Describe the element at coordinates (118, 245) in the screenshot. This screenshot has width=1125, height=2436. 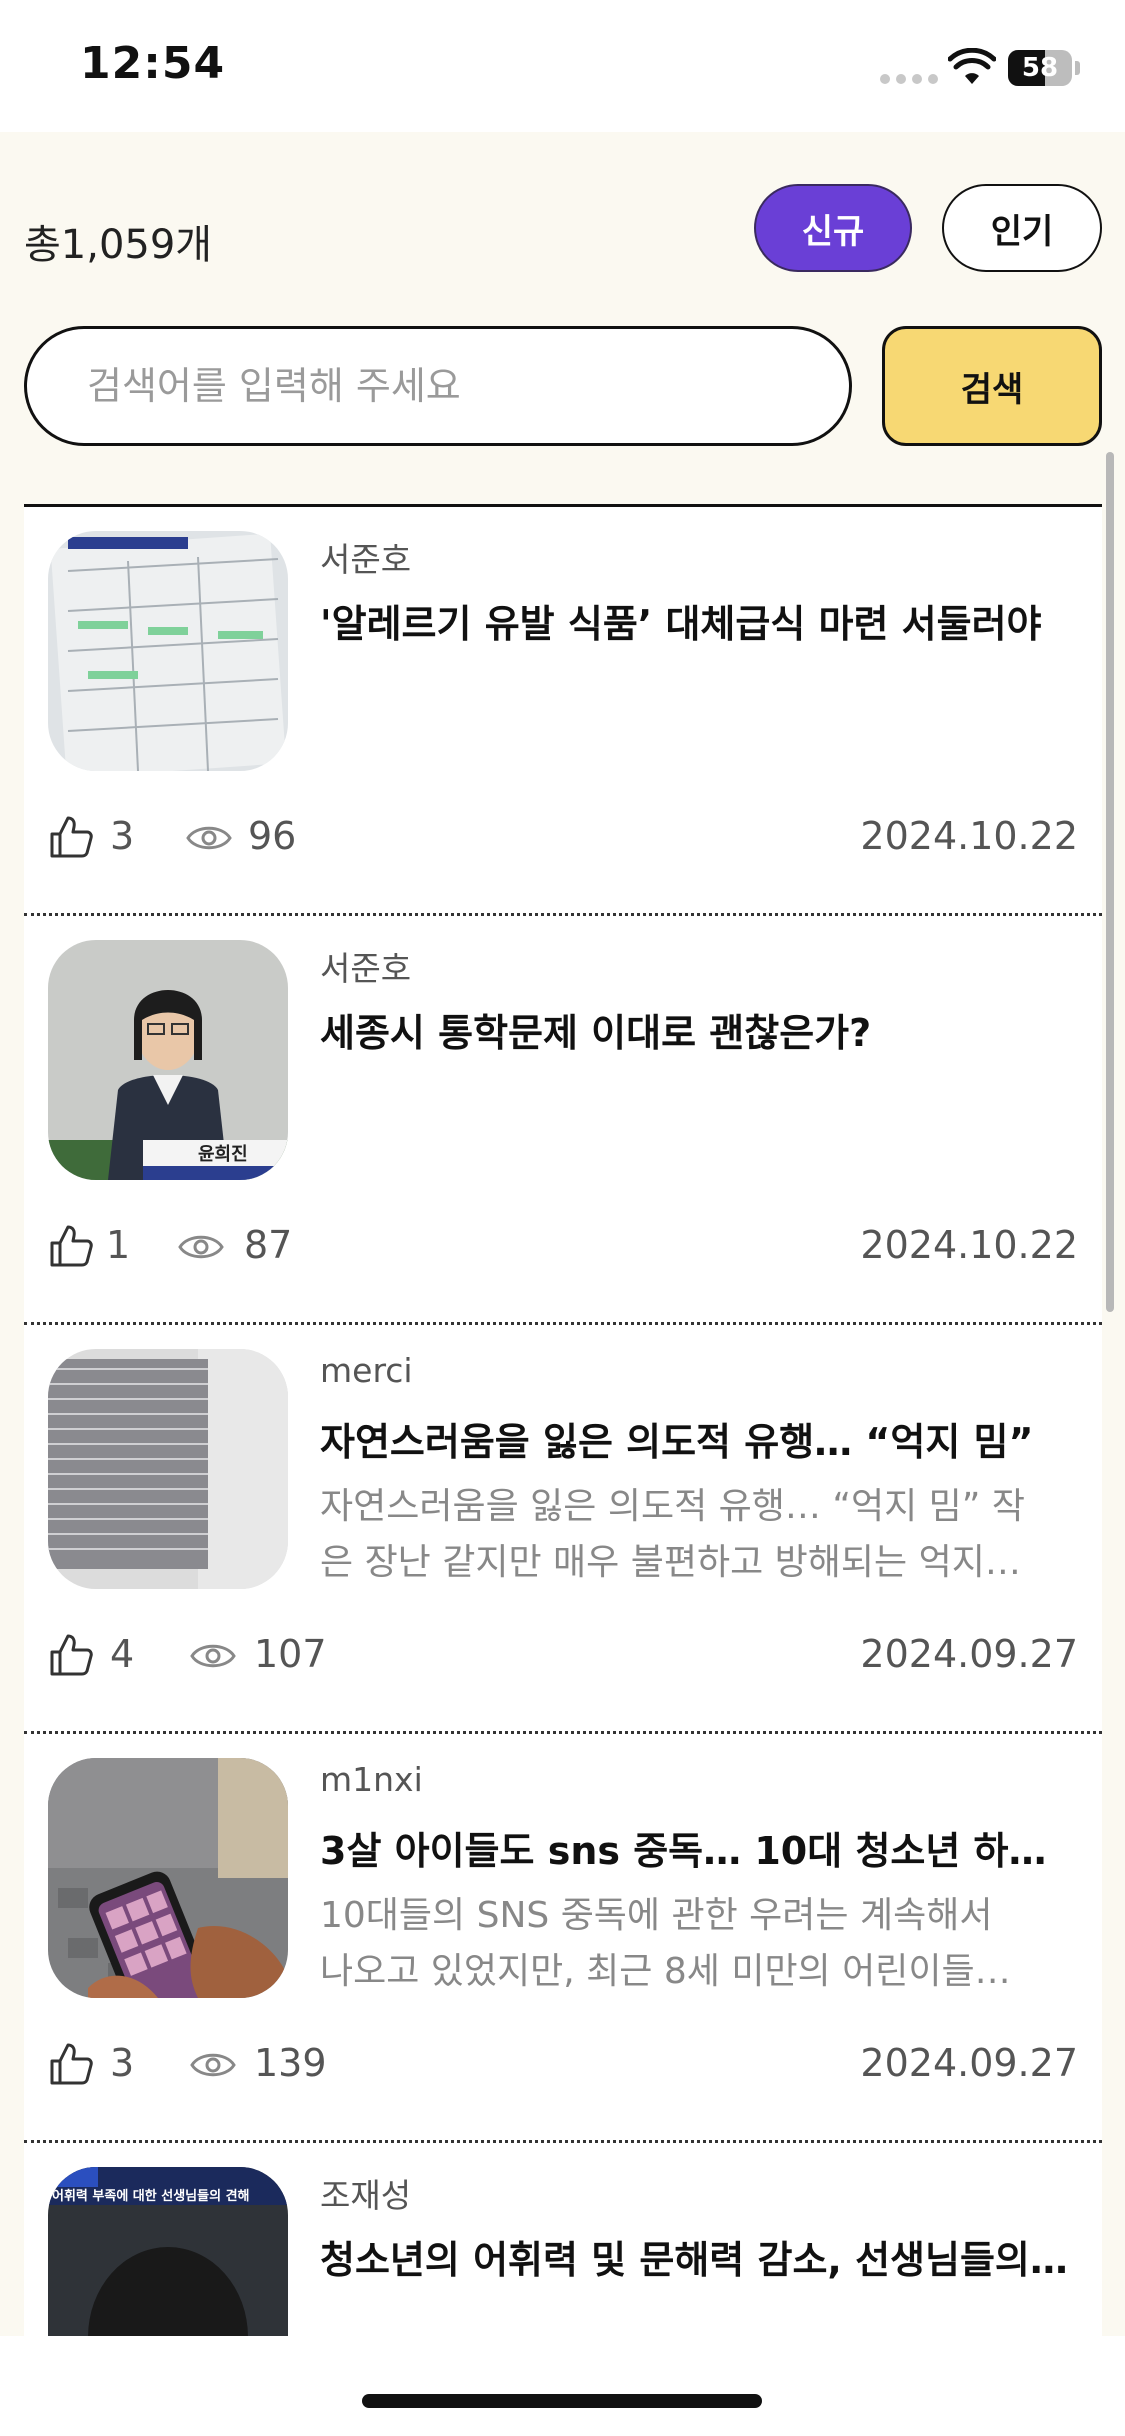
I see `total-count: 총1,059개` at that location.